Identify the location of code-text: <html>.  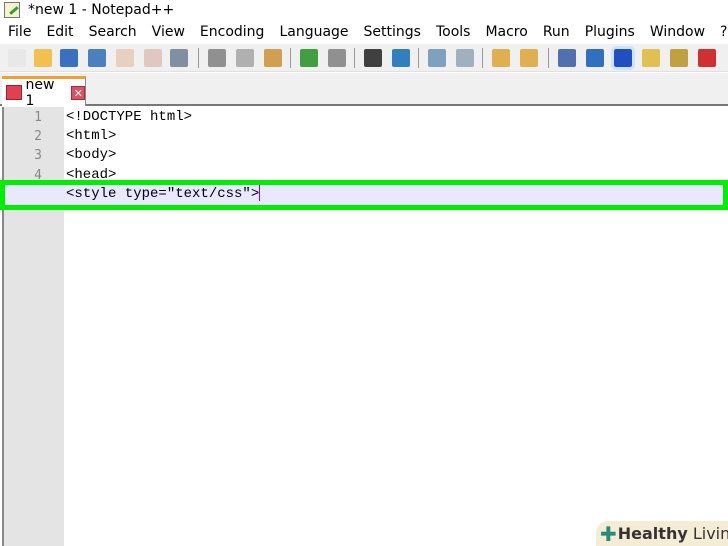
(91, 136).